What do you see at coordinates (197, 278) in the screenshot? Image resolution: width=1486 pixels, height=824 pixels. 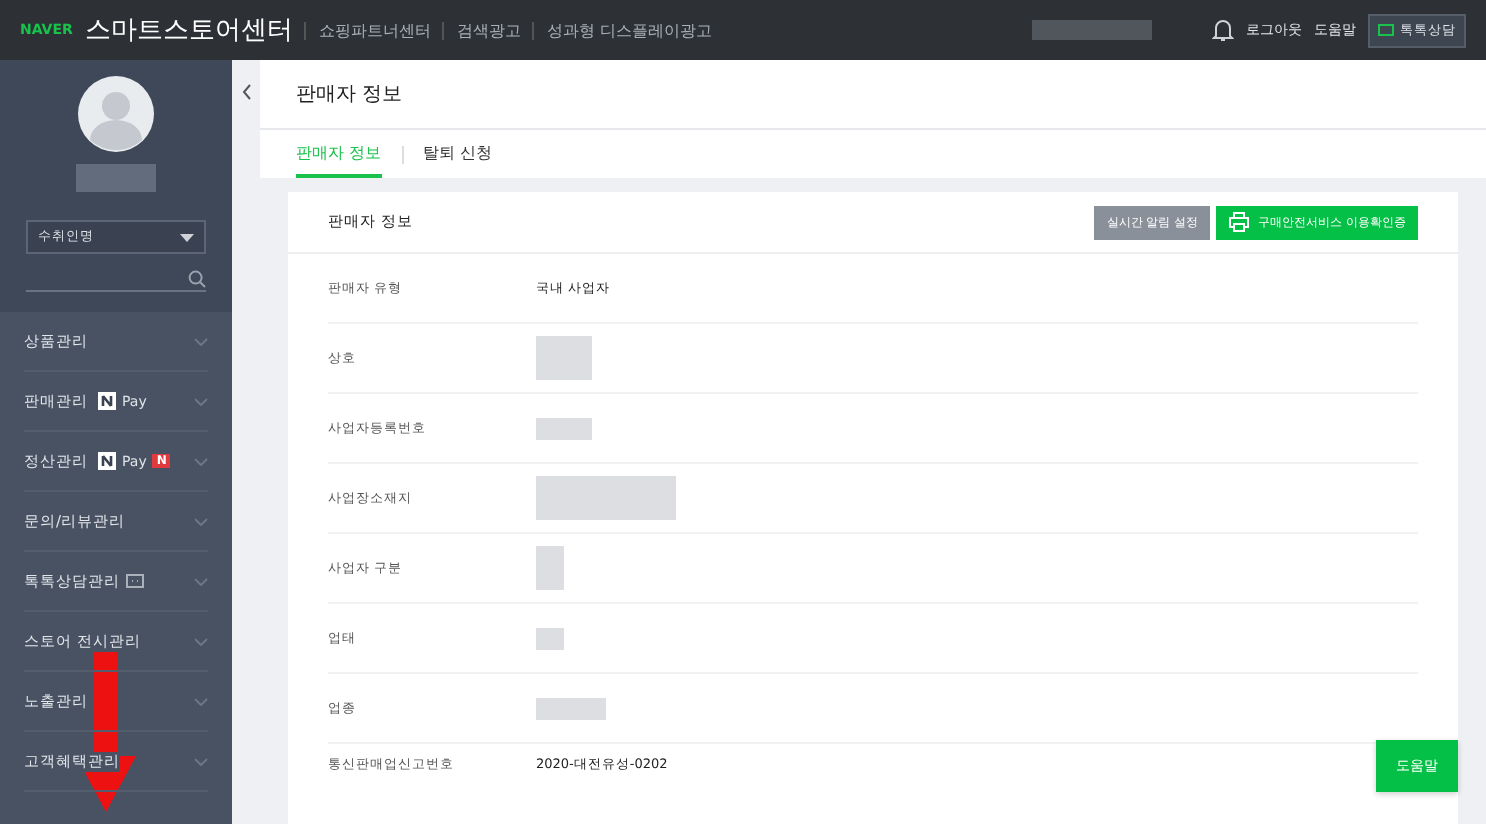 I see `search-icon` at bounding box center [197, 278].